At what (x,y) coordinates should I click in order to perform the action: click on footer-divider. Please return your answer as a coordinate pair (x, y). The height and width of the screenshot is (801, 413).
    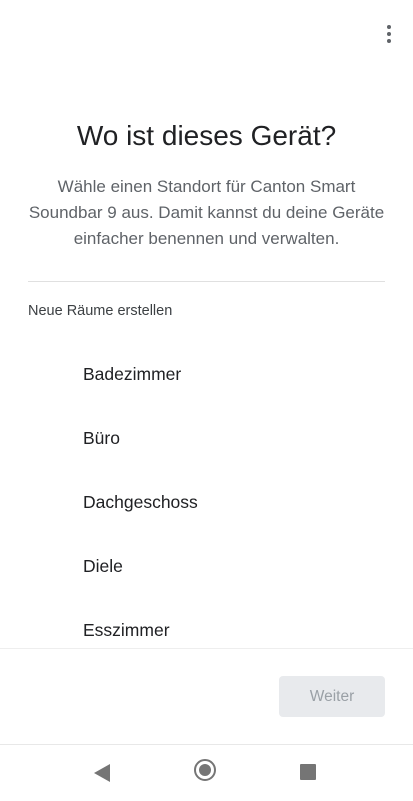
    Looking at the image, I should click on (206, 648).